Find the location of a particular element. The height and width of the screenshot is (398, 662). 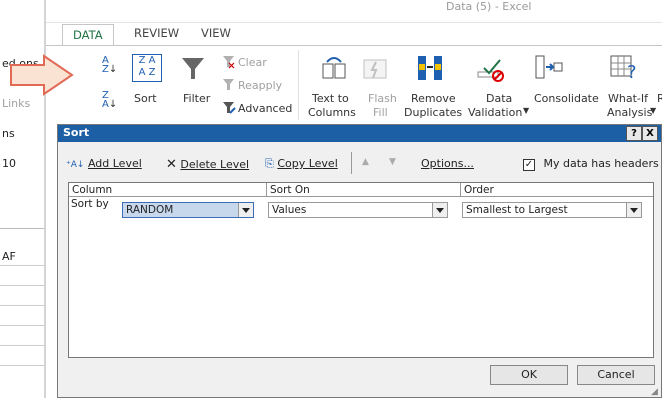

sort-button: Sort is located at coordinates (145, 98).